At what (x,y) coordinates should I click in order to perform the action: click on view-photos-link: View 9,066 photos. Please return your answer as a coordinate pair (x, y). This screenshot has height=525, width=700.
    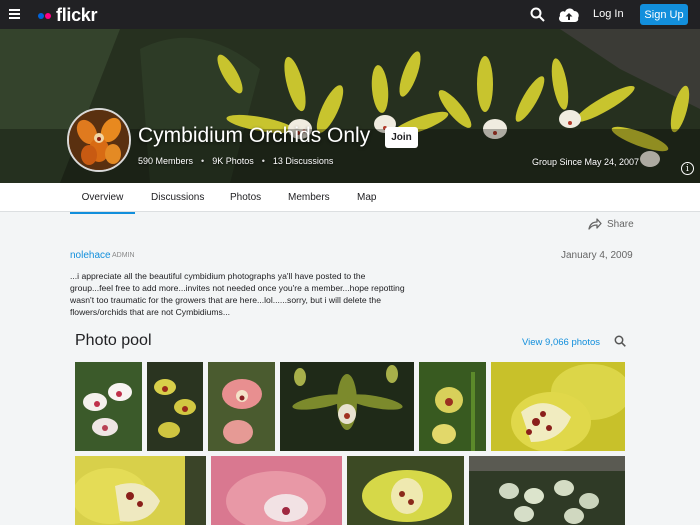
    Looking at the image, I should click on (561, 342).